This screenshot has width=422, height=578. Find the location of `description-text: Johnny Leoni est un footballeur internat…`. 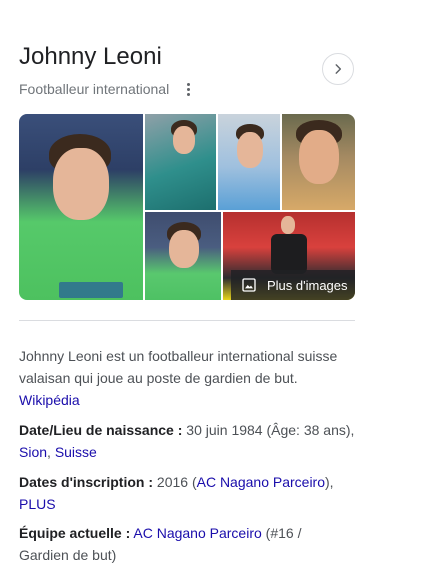

description-text: Johnny Leoni est un footballeur internat… is located at coordinates (178, 367).